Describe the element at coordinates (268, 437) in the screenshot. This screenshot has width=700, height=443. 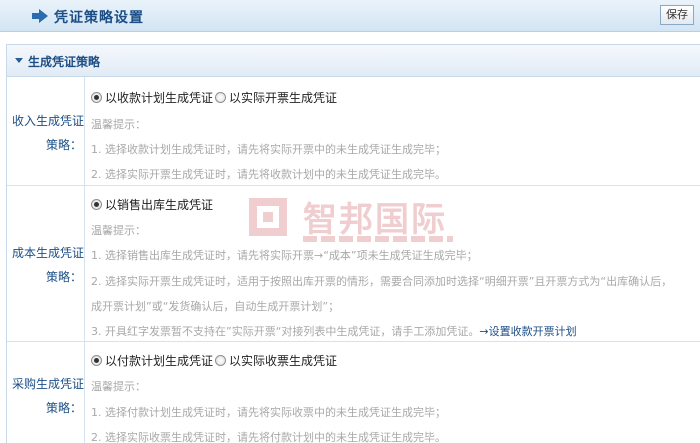
I see `purchase-tip-2: 2. 选择实际收票生成凭证时，请先将付款计划中的未生成凭证生成完毕。` at that location.